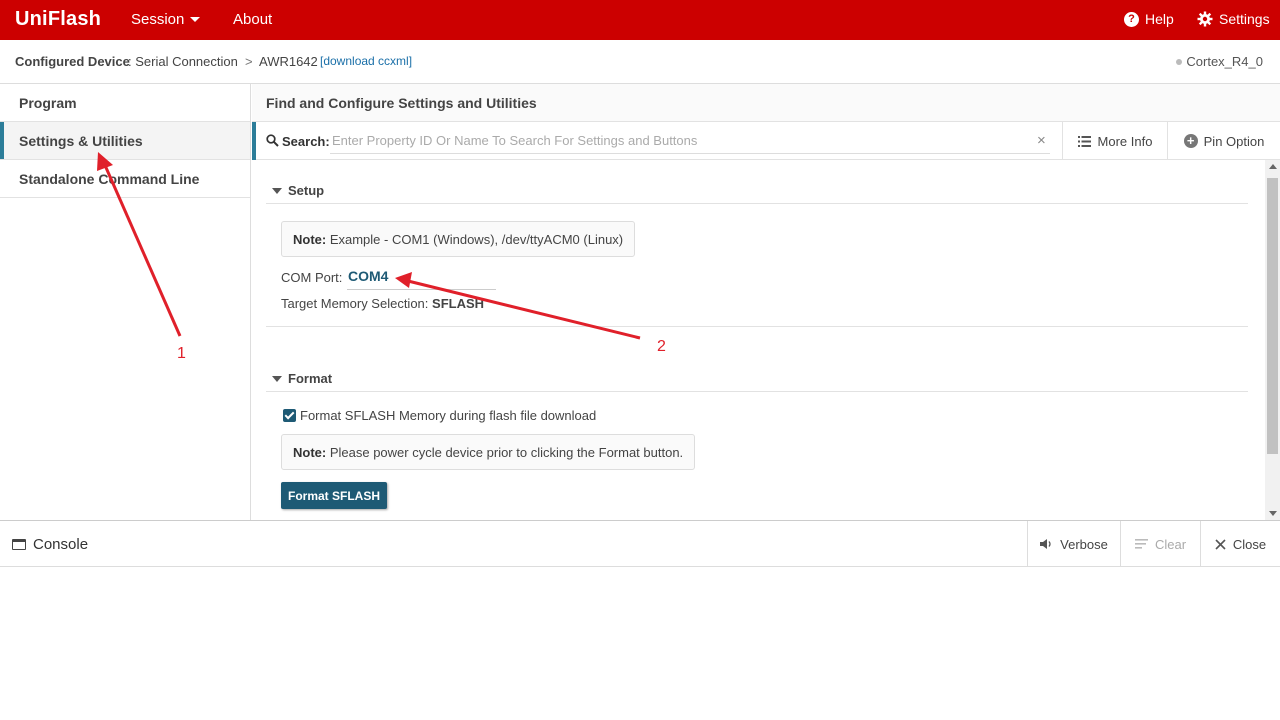 The width and height of the screenshot is (1280, 720). I want to click on com-port-field: COM4, so click(421, 279).